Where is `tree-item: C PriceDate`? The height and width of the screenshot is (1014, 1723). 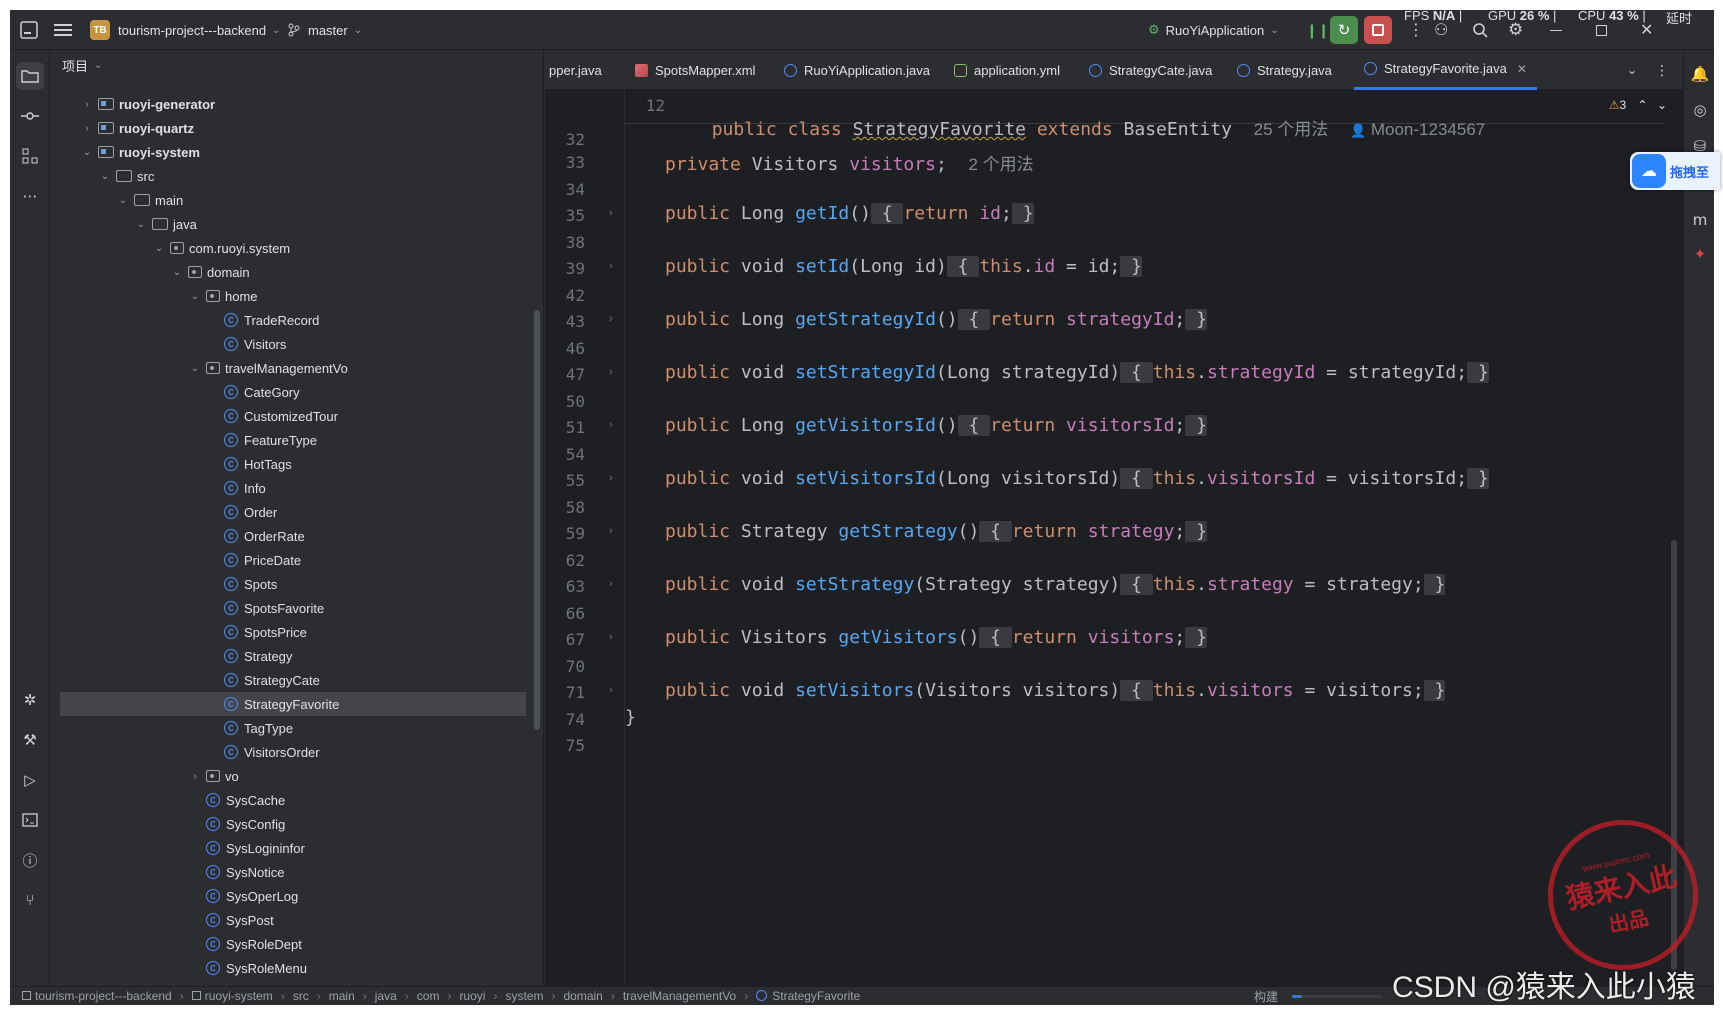 tree-item: C PriceDate is located at coordinates (290, 560).